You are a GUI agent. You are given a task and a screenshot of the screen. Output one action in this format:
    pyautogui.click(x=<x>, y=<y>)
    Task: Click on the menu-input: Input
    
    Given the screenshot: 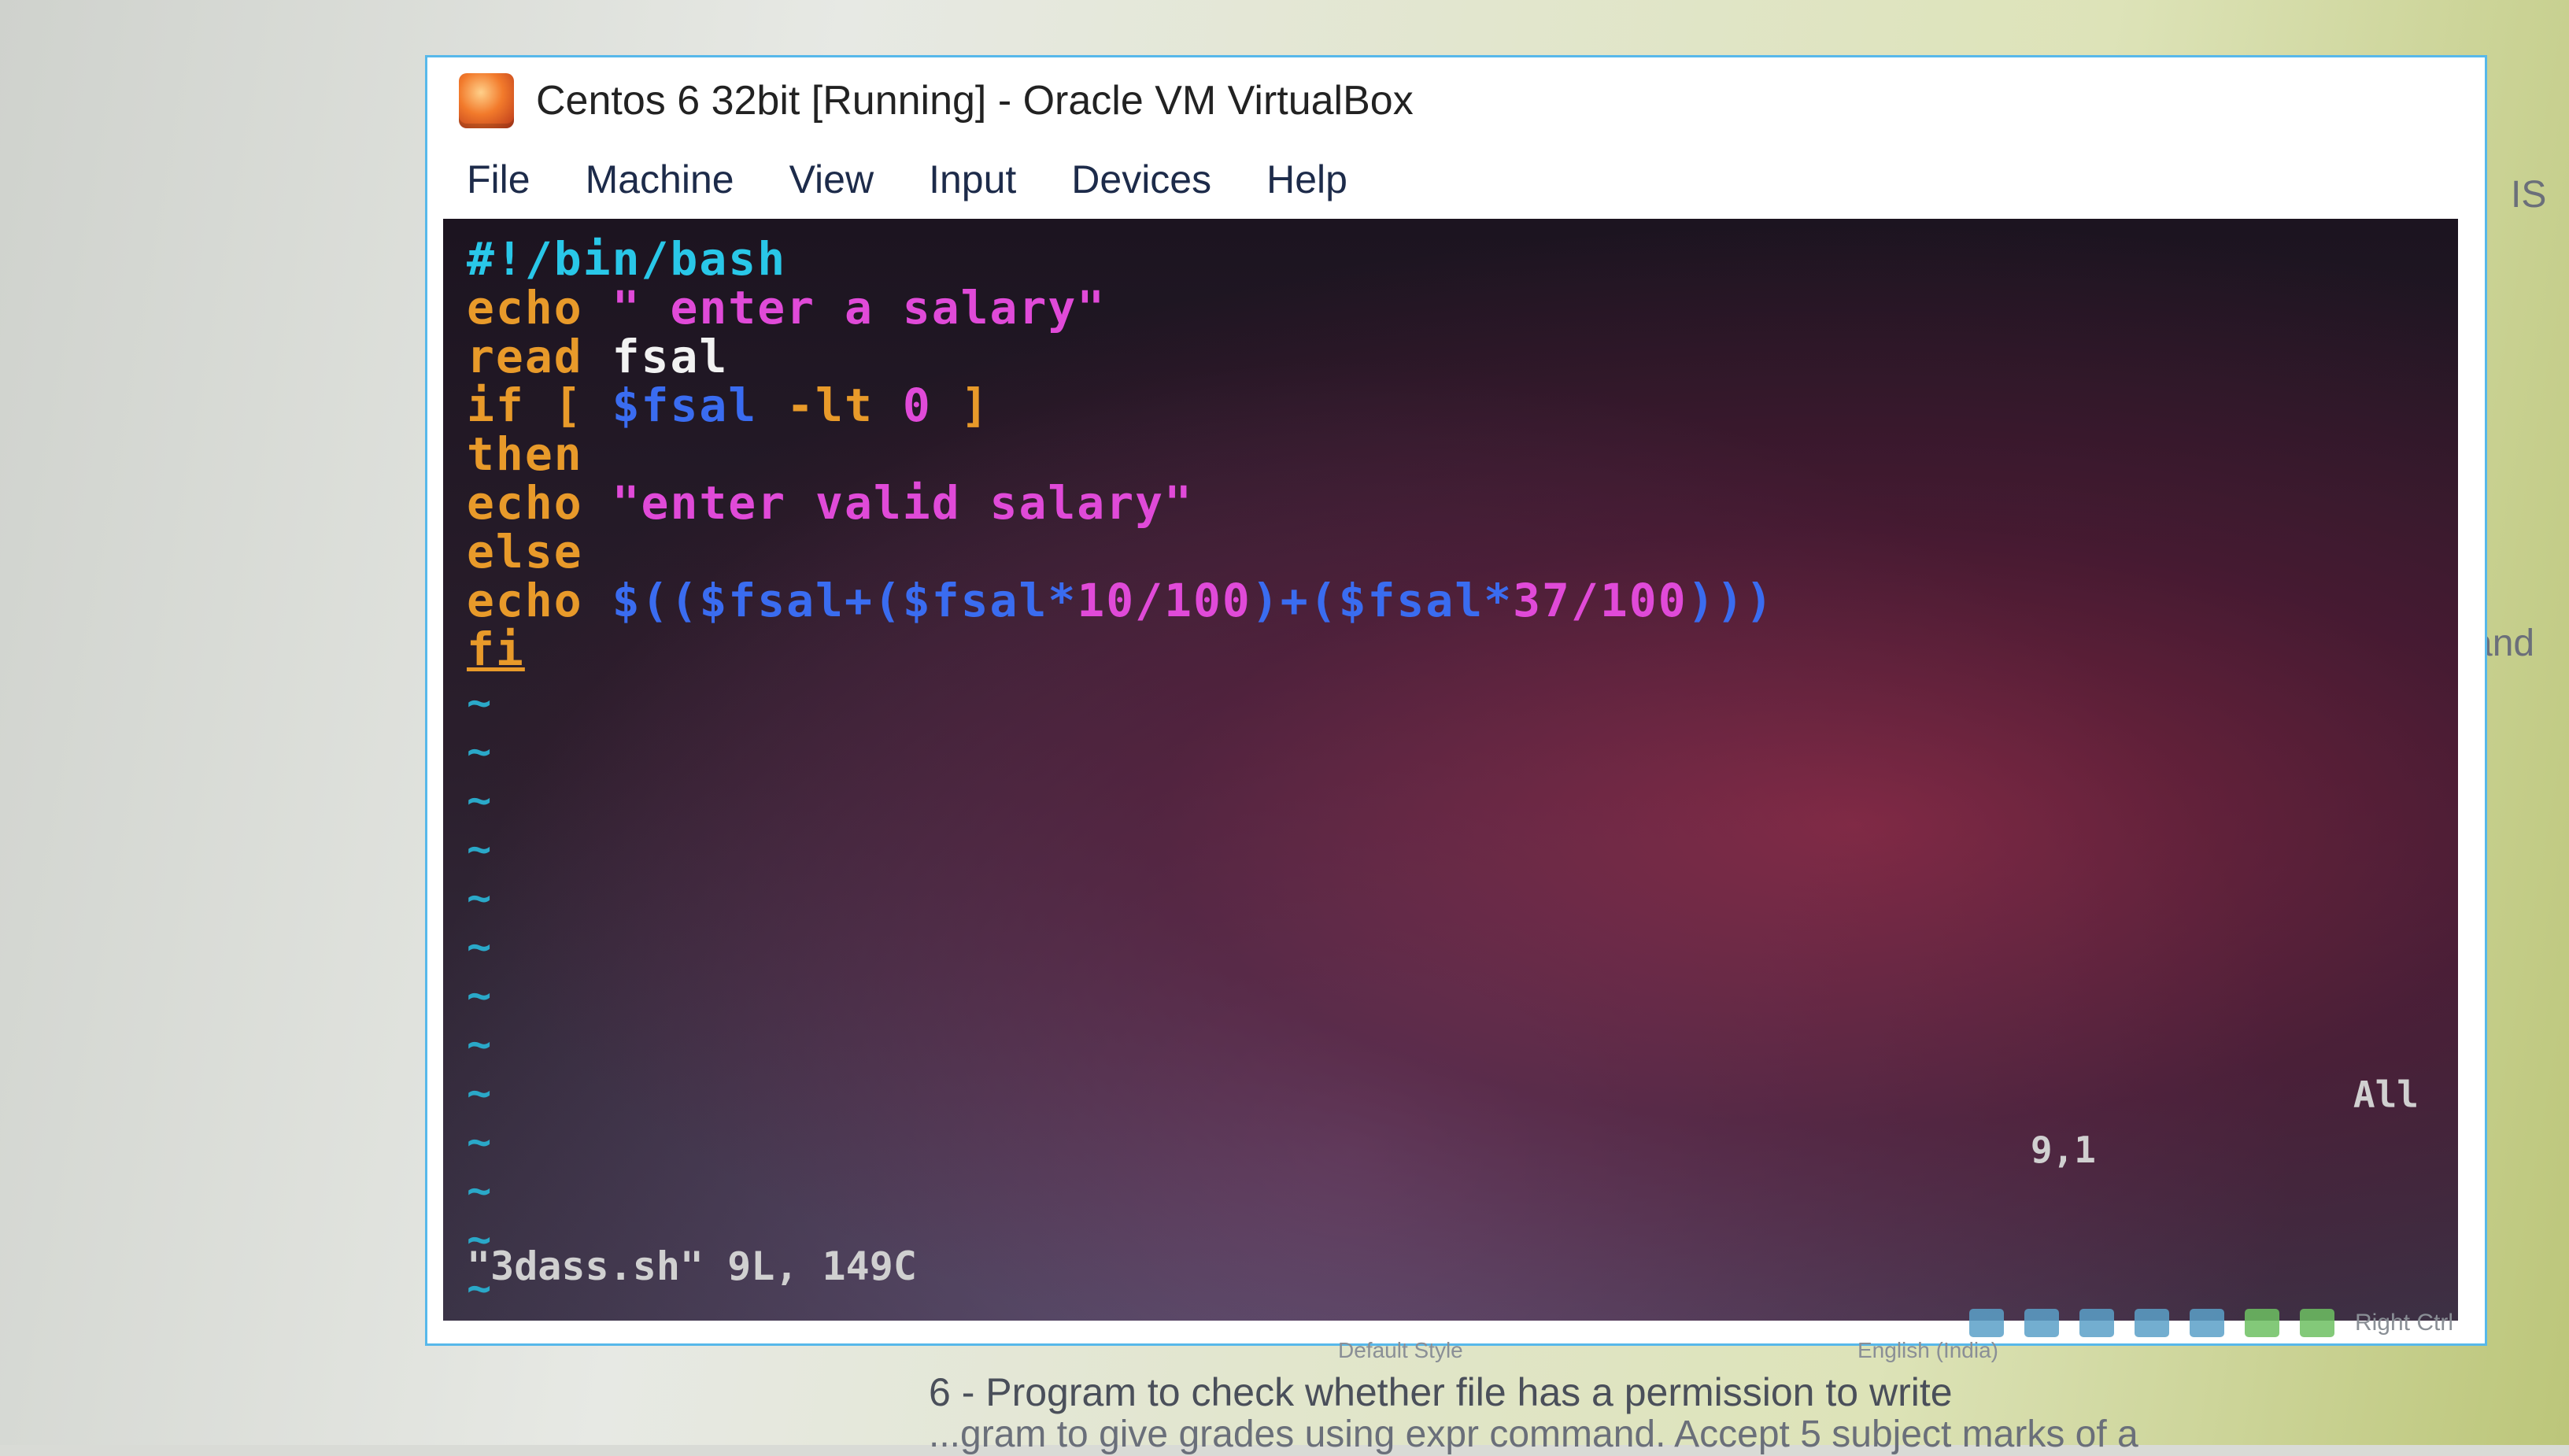 What is the action you would take?
    pyautogui.click(x=972, y=179)
    